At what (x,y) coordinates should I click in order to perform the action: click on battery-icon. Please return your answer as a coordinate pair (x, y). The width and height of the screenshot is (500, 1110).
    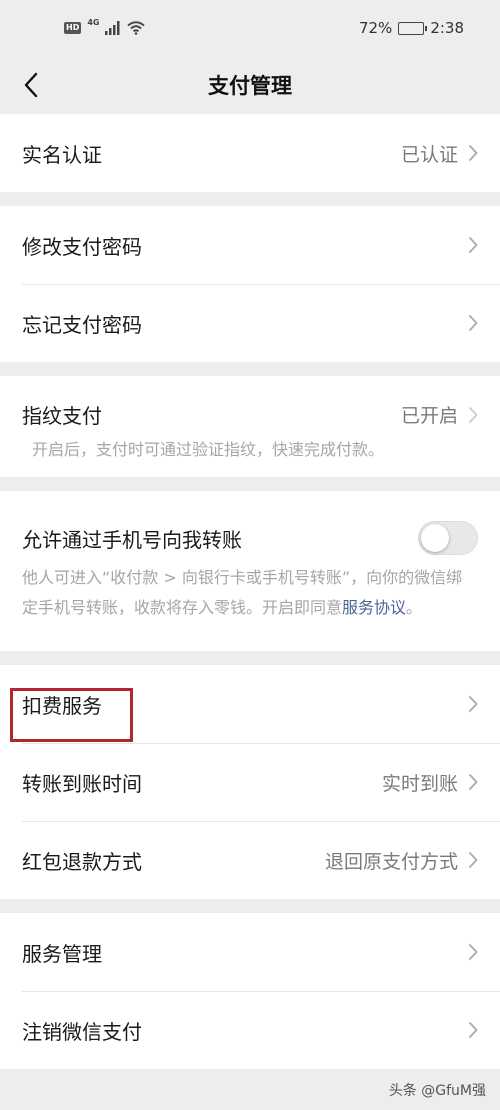
    Looking at the image, I should click on (413, 28).